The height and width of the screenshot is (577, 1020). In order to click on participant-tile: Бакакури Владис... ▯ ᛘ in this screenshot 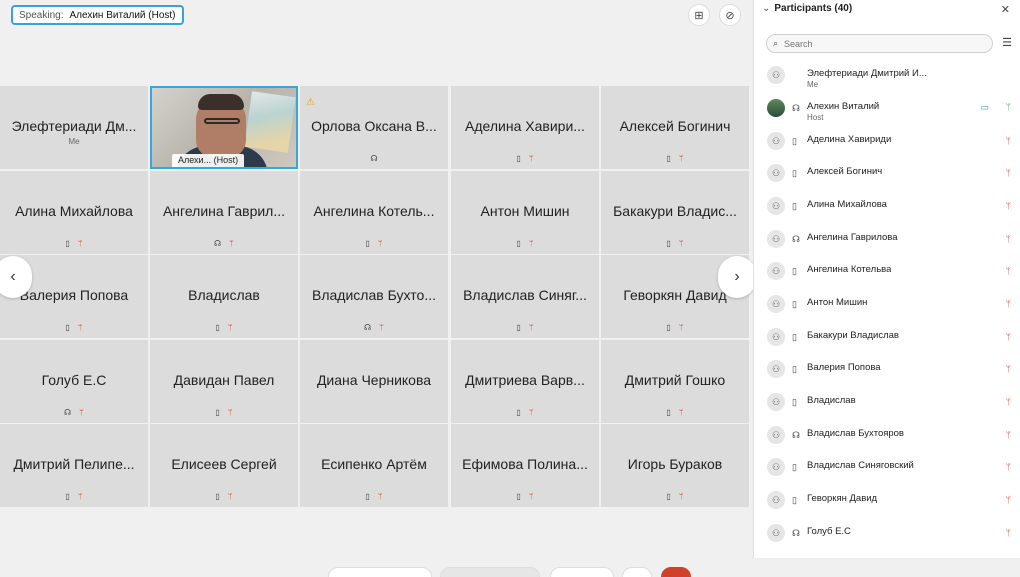, I will do `click(675, 212)`.